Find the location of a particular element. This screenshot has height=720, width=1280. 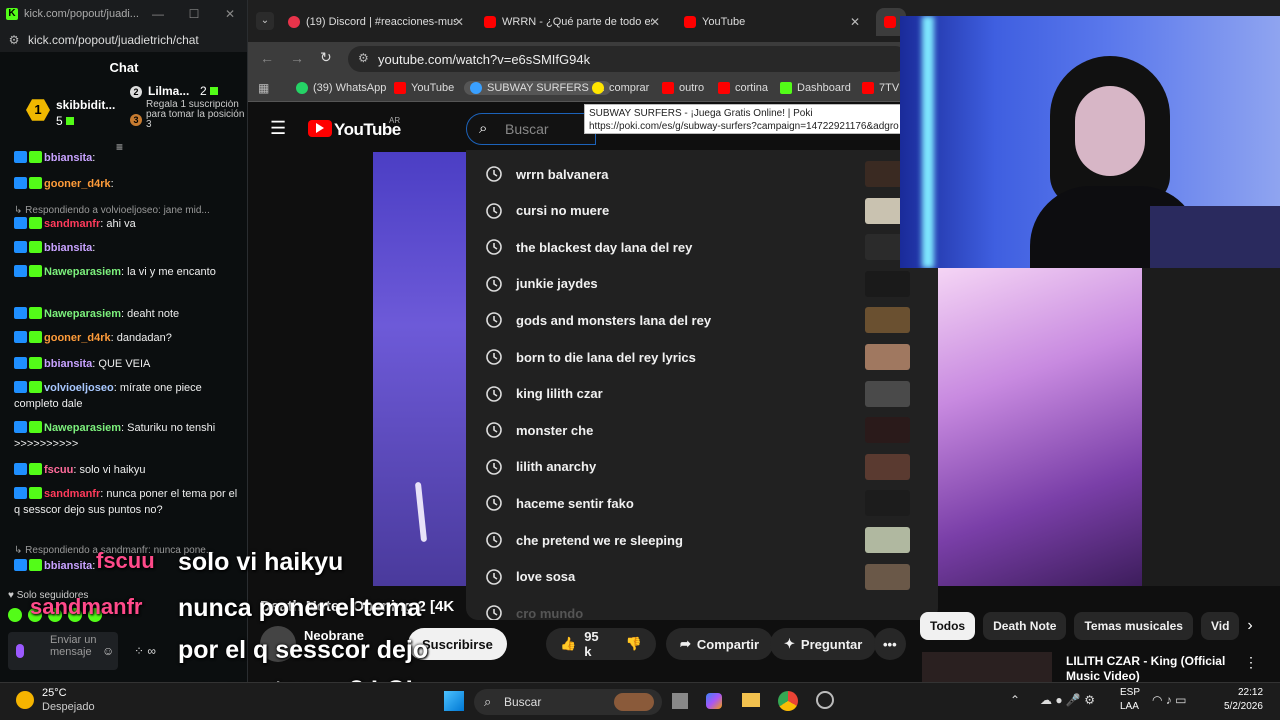

forward-icon: → is located at coordinates (297, 58).